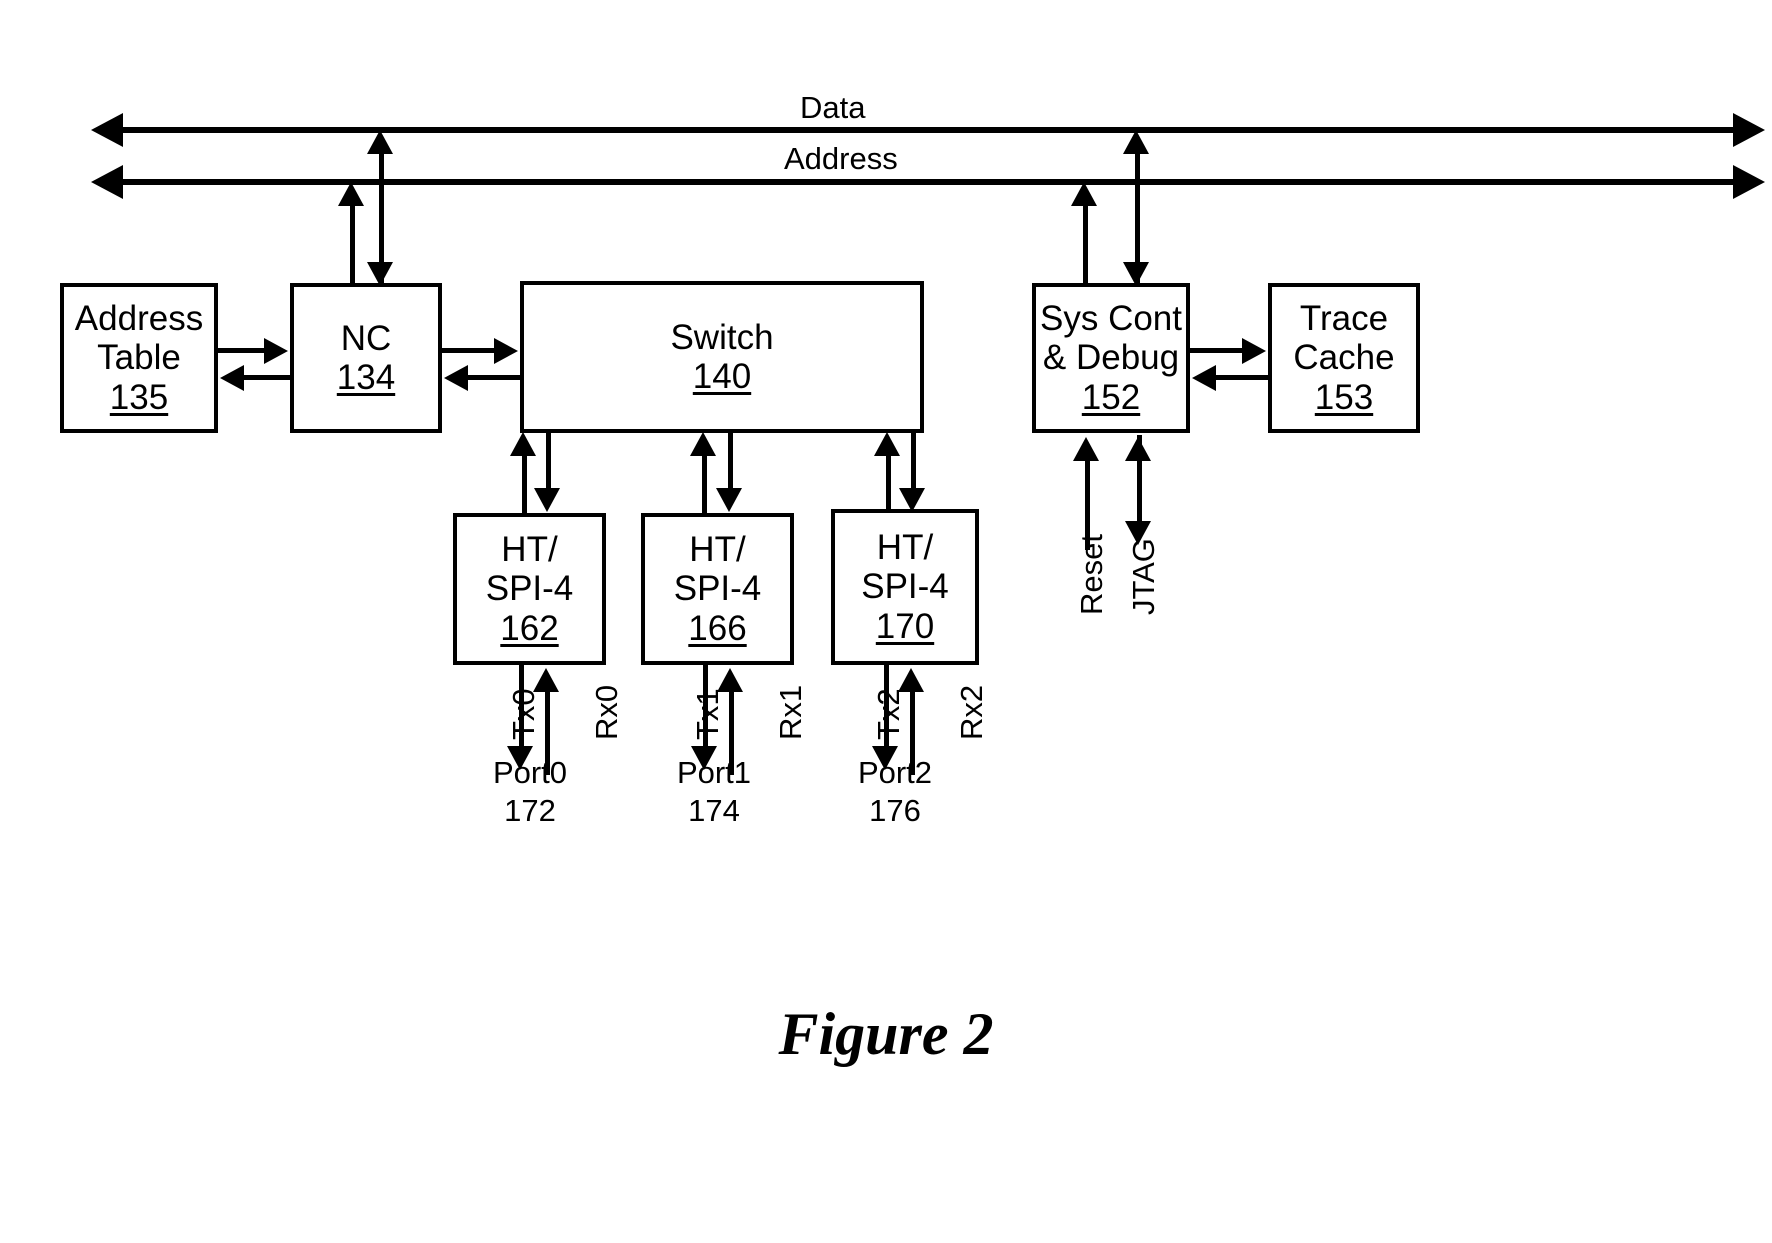  Describe the element at coordinates (1085, 245) in the screenshot. I see `syscont-address-bus-line` at that location.